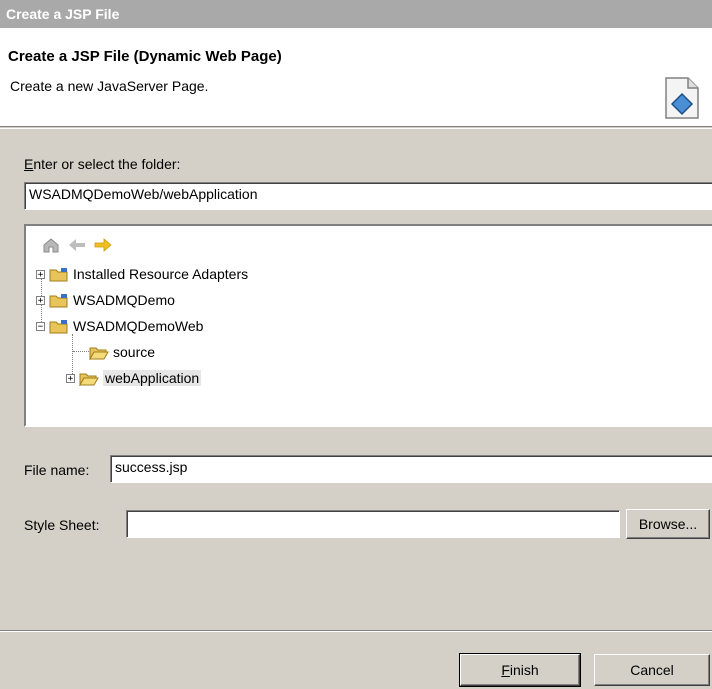 The height and width of the screenshot is (689, 712). What do you see at coordinates (682, 98) in the screenshot?
I see `jsp-file-icon` at bounding box center [682, 98].